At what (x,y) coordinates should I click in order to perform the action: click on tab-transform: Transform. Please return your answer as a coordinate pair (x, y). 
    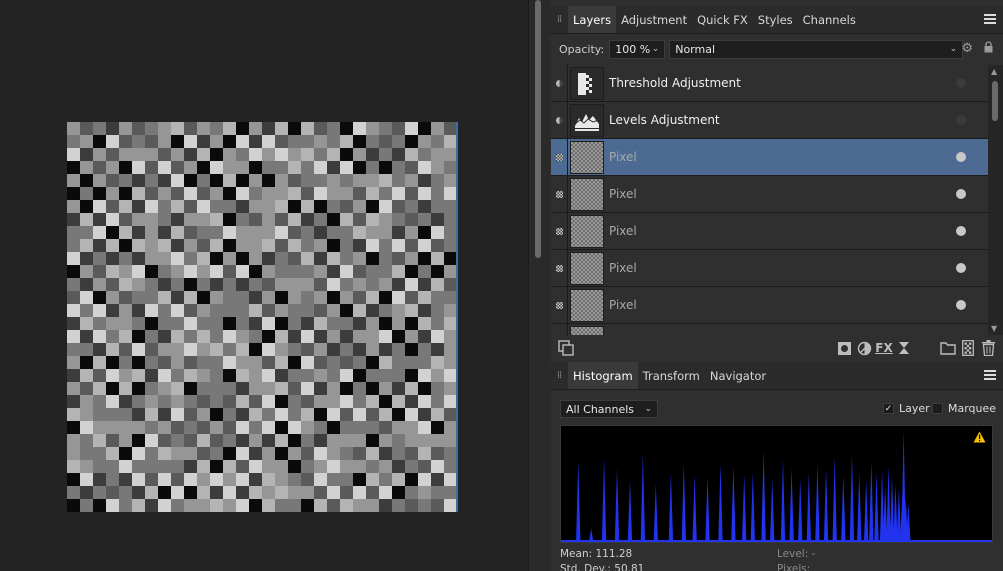
    Looking at the image, I should click on (671, 375).